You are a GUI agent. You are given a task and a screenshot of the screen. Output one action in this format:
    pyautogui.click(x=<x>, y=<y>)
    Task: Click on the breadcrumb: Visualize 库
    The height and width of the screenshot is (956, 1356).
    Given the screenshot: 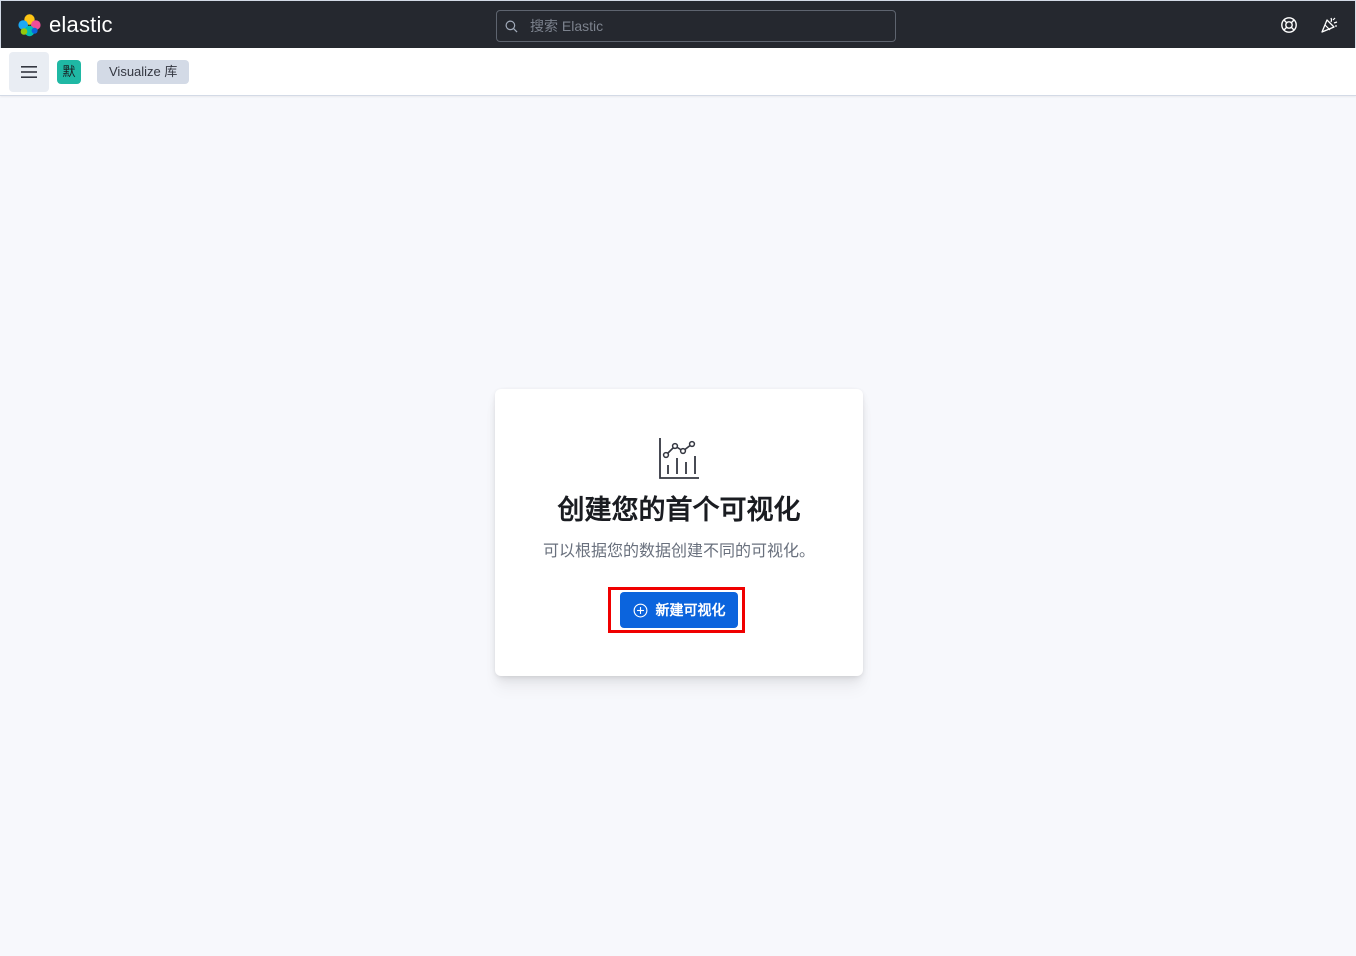 What is the action you would take?
    pyautogui.click(x=143, y=72)
    